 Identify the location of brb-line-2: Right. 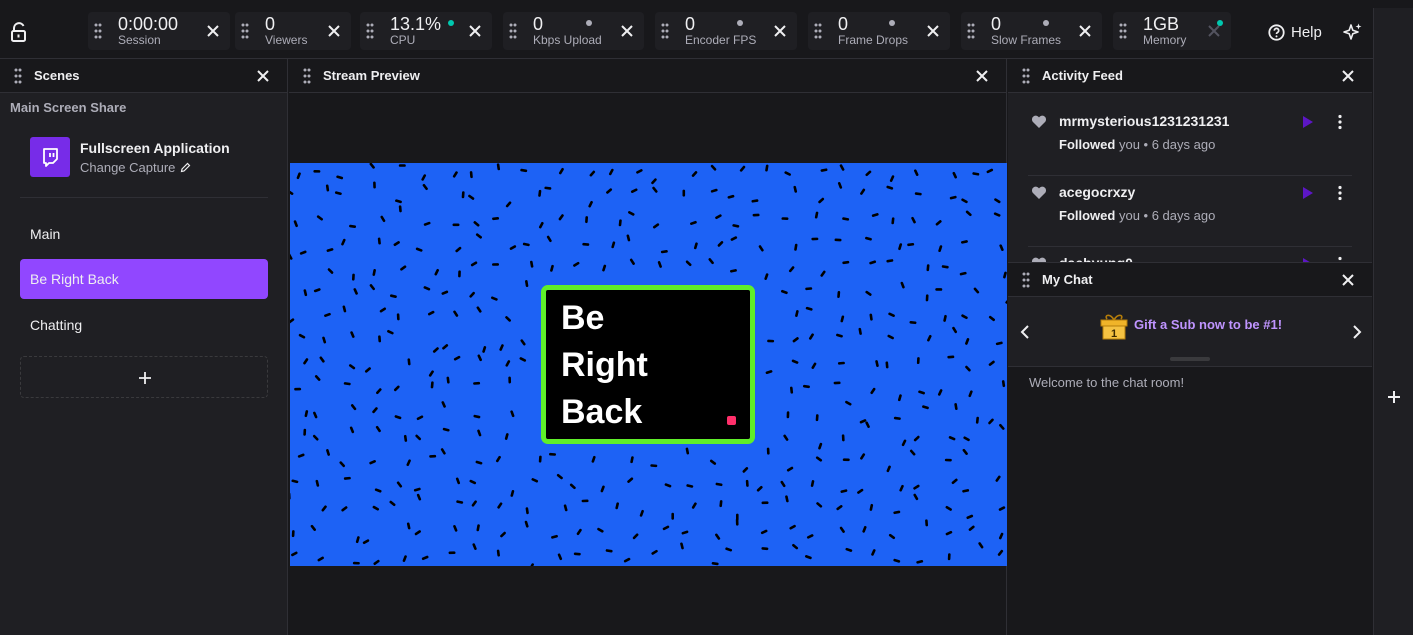
(604, 365).